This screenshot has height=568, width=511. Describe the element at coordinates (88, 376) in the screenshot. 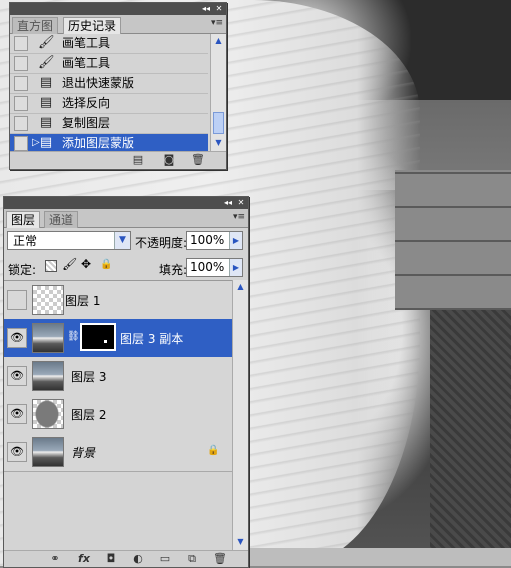

I see `layer-name: 图层 3` at that location.